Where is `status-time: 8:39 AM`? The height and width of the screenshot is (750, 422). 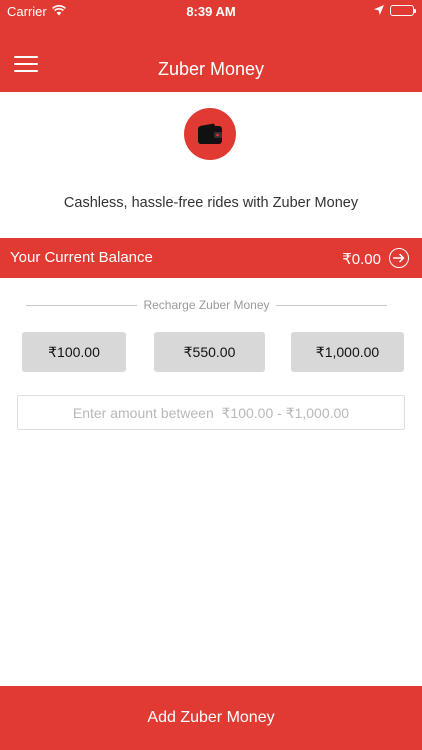
status-time: 8:39 AM is located at coordinates (211, 11).